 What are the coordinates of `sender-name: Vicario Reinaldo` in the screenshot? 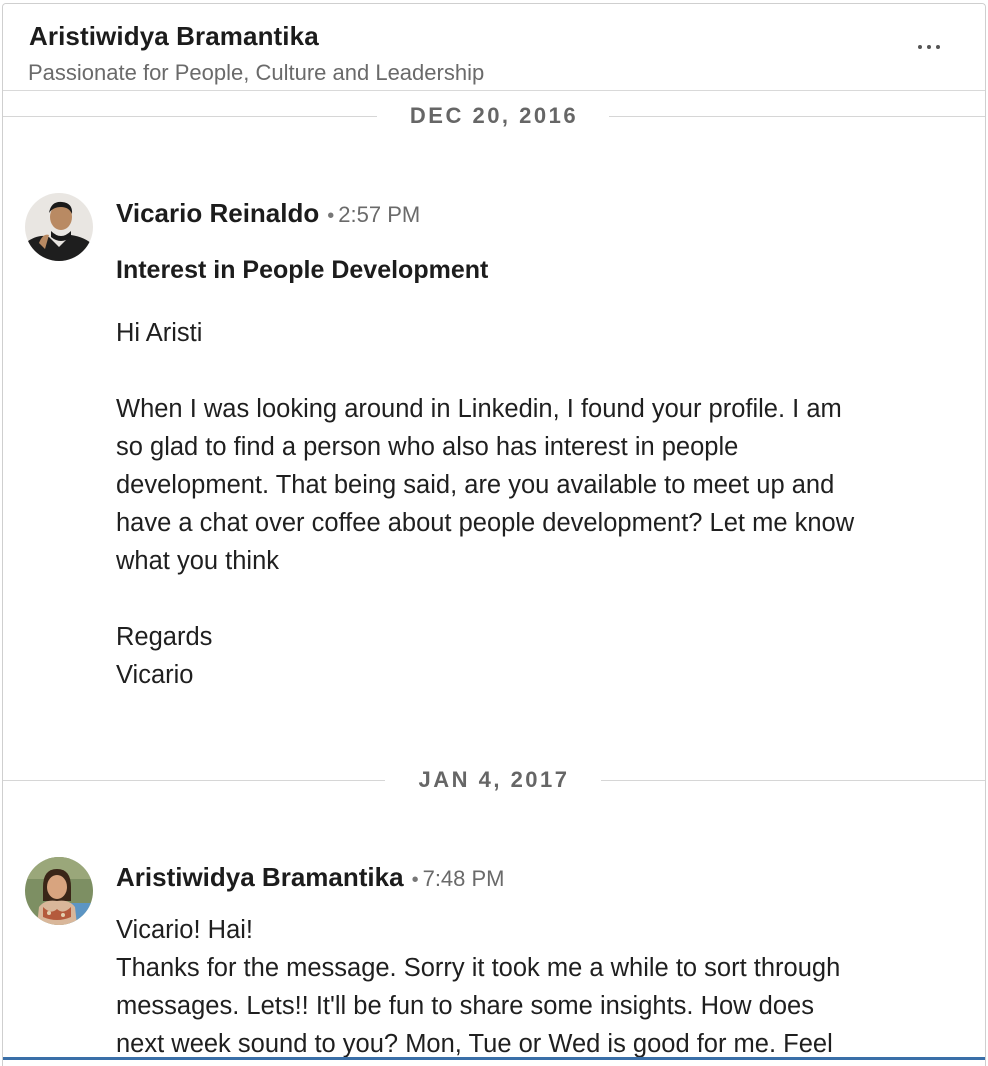 It's located at (217, 213).